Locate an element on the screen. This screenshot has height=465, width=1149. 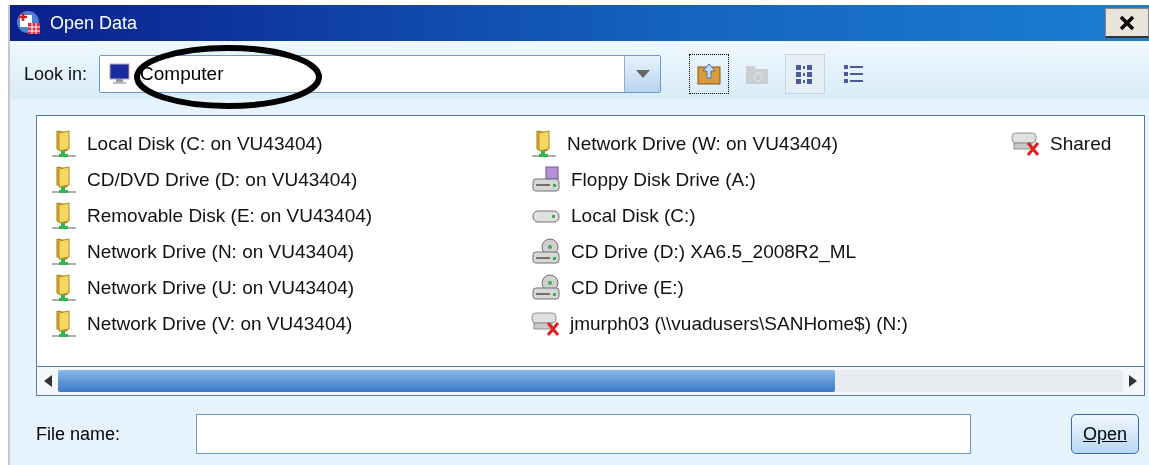
computer-icon is located at coordinates (120, 74).